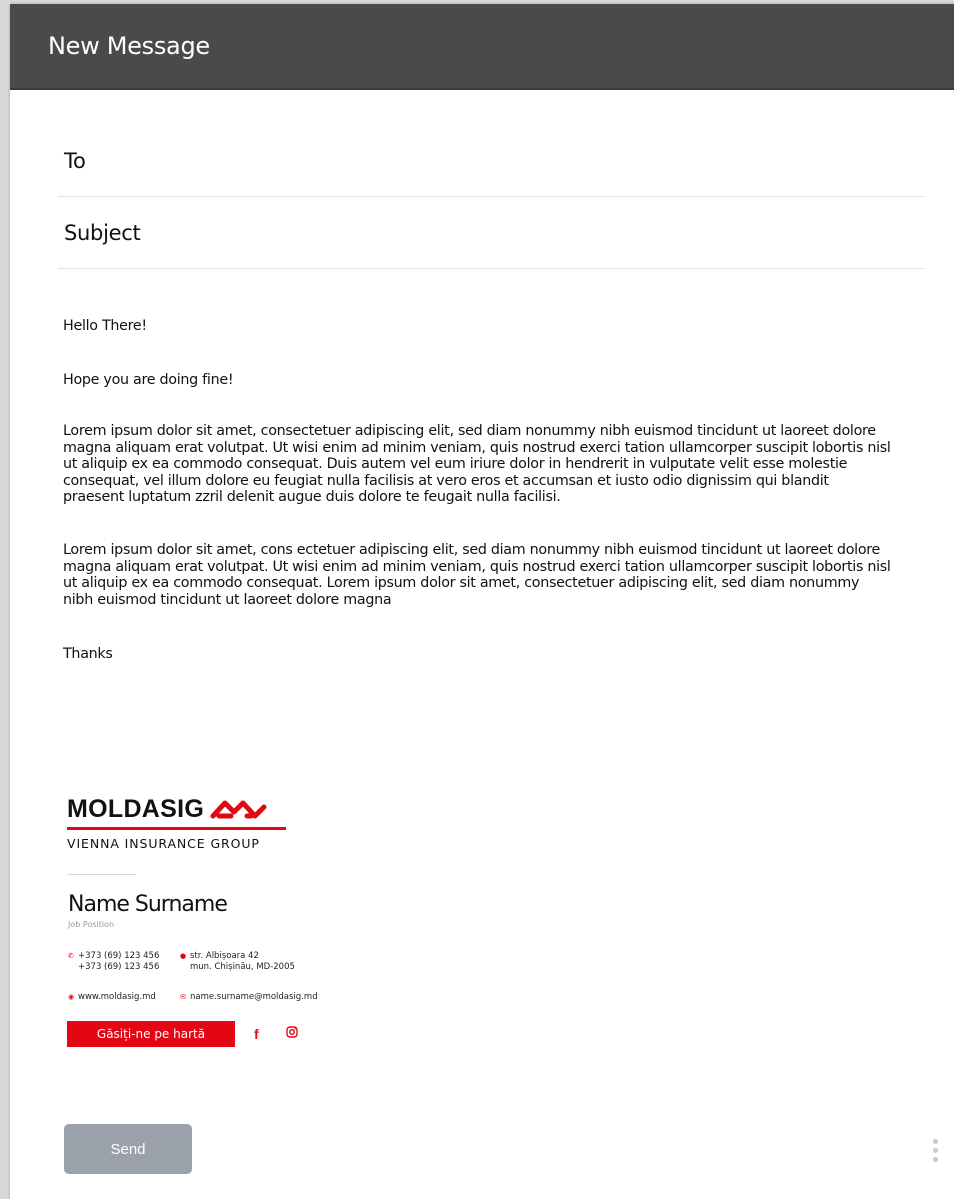 The height and width of the screenshot is (1199, 954). Describe the element at coordinates (71, 997) in the screenshot. I see `globe-icon: ◉` at that location.